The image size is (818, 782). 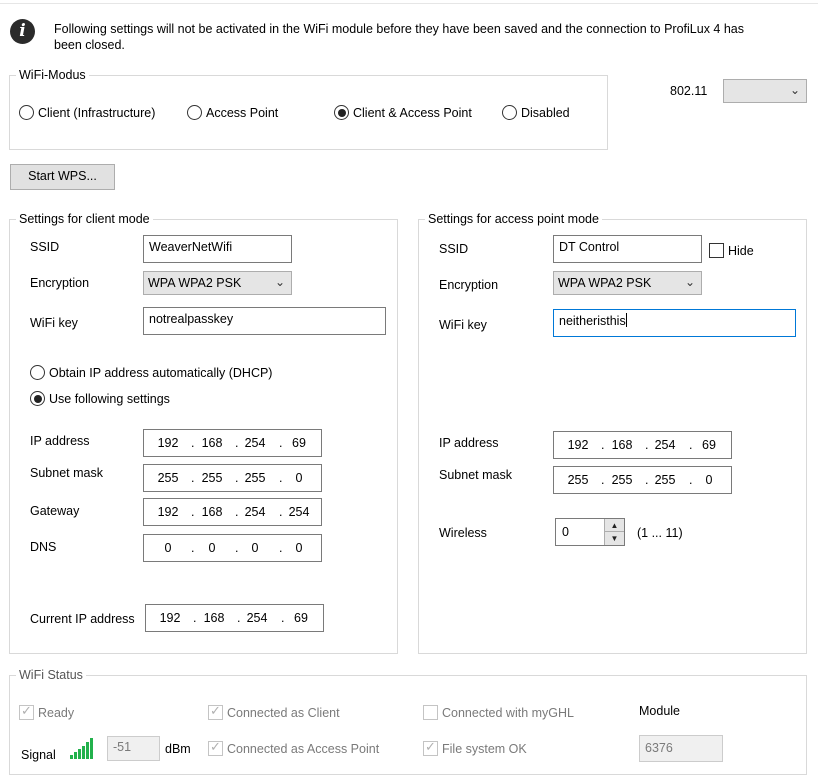 What do you see at coordinates (37, 372) in the screenshot?
I see `radio-dhcp` at bounding box center [37, 372].